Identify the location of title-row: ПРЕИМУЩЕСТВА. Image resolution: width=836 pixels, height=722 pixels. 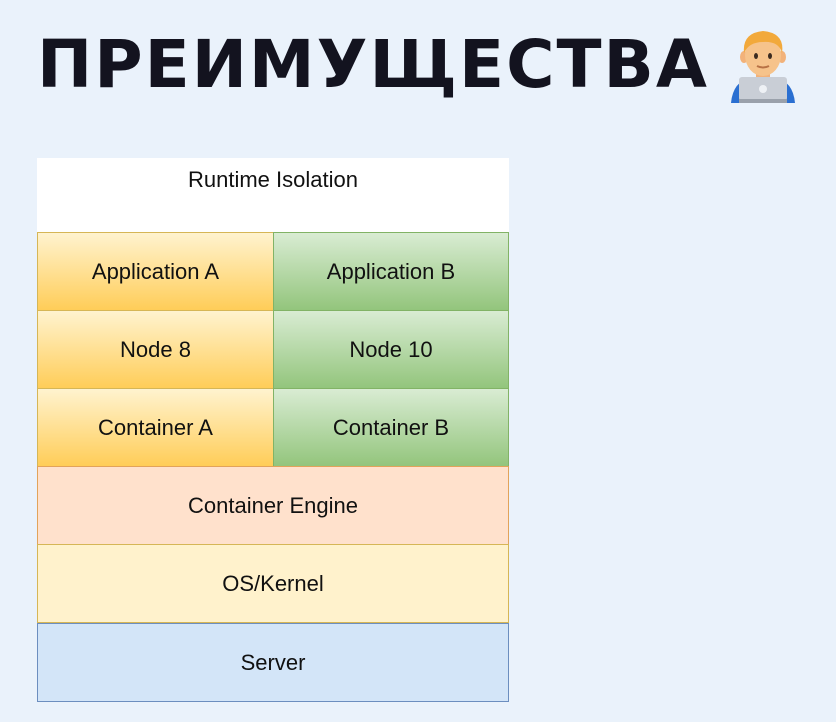
(417, 65).